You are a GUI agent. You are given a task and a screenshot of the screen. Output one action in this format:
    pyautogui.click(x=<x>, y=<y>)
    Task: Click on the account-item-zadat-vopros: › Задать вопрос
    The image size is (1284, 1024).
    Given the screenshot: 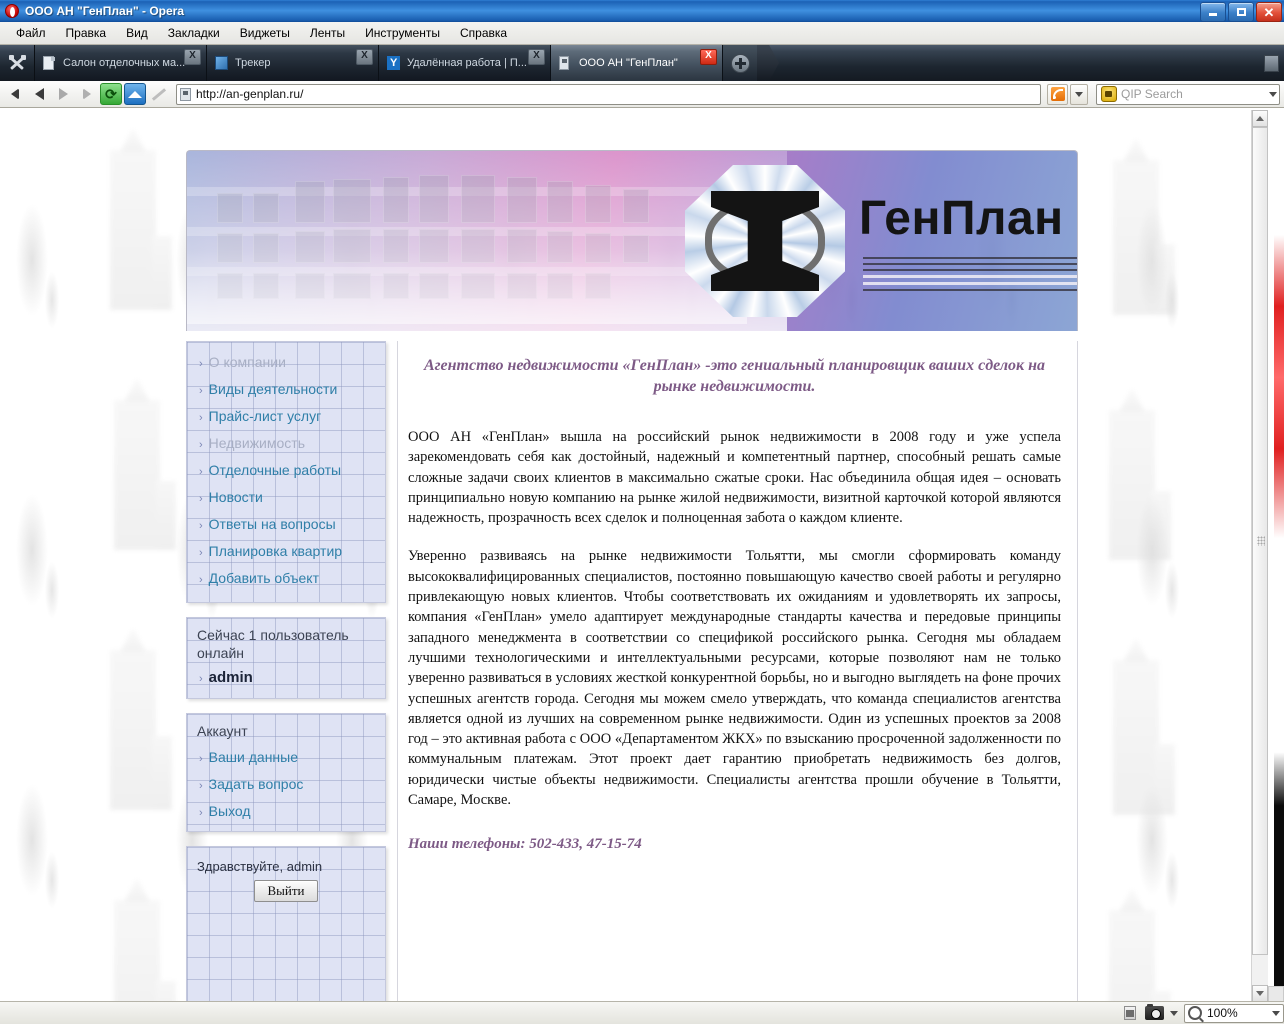 What is the action you would take?
    pyautogui.click(x=287, y=784)
    